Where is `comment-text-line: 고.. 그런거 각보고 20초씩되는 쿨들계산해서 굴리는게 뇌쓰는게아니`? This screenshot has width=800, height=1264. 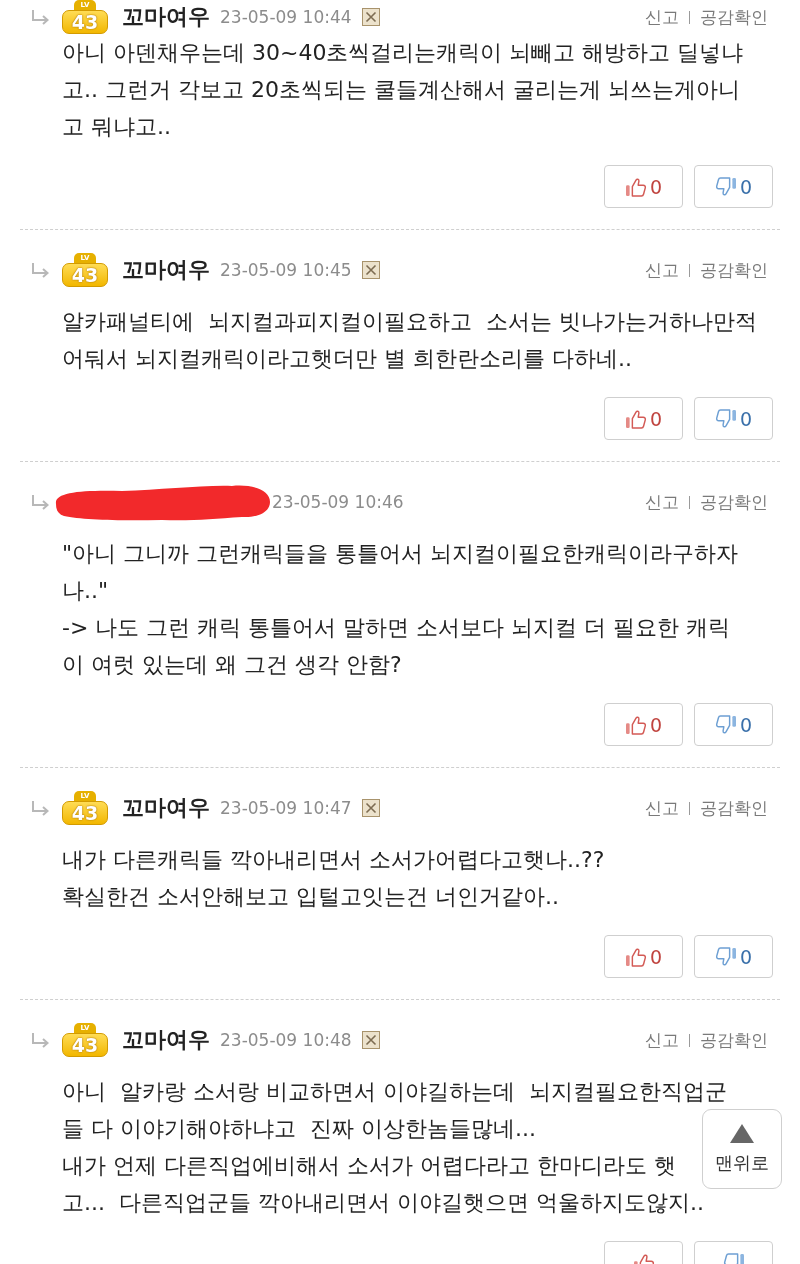
comment-text-line: 고.. 그런거 각보고 20초씩되는 쿨들계산해서 굴리는게 뇌쓰는게아니 is located at coordinates (401, 89).